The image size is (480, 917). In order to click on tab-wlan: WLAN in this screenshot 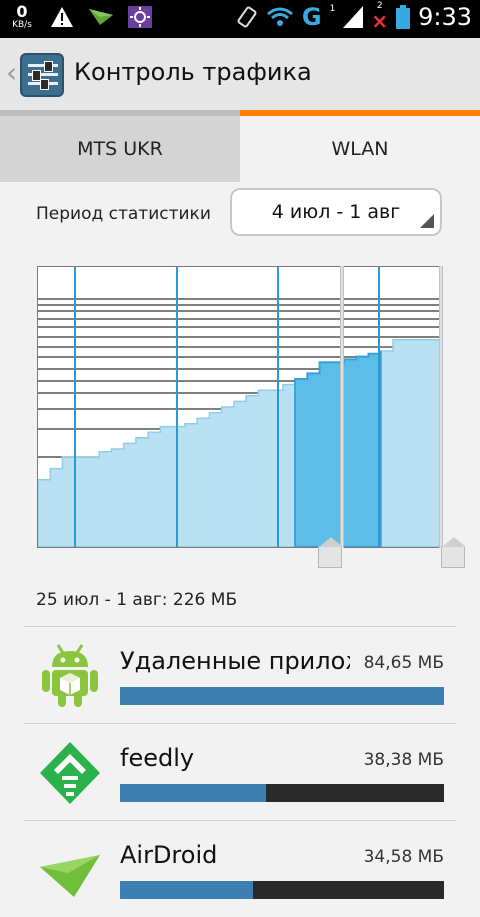, I will do `click(360, 146)`.